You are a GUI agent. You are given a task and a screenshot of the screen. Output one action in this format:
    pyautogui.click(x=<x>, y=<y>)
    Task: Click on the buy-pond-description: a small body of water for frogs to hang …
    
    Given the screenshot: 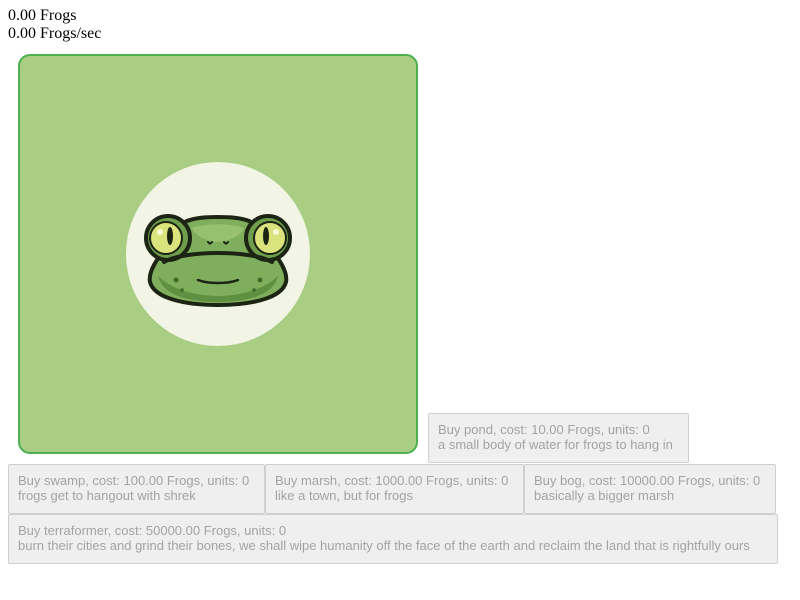 What is the action you would take?
    pyautogui.click(x=555, y=444)
    